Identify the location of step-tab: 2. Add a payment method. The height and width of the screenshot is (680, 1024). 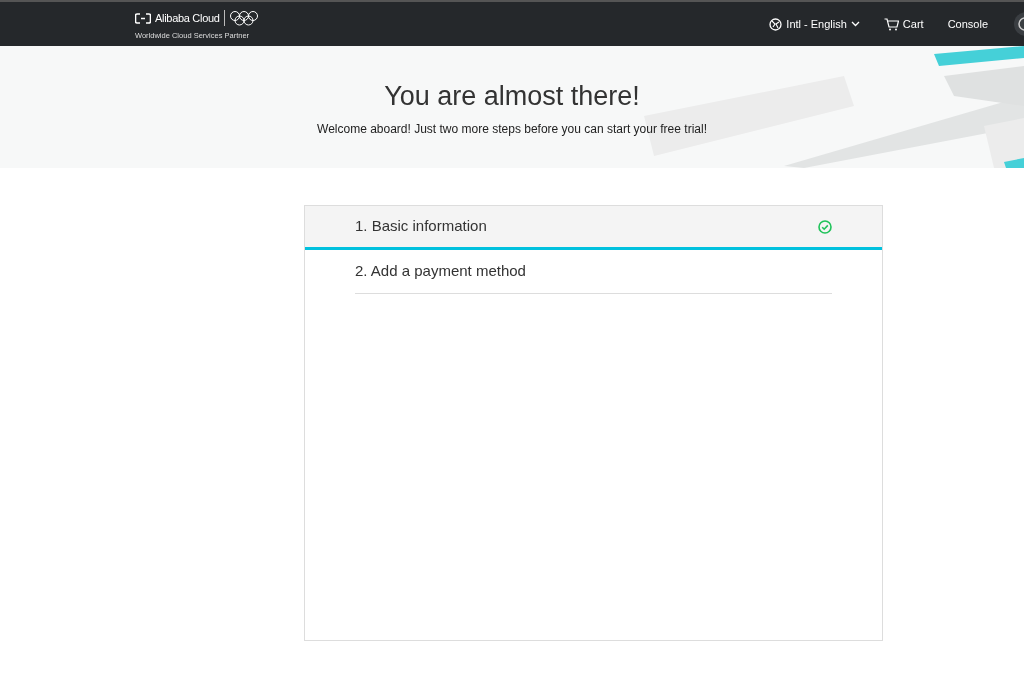
(593, 272).